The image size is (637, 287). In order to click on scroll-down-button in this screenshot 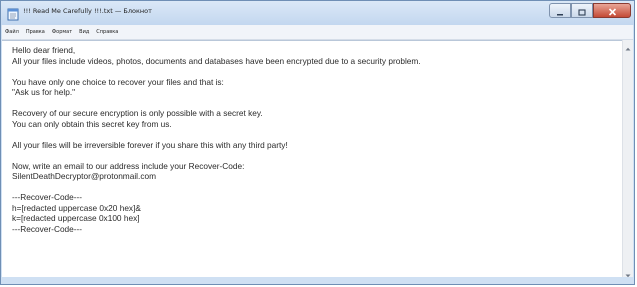, I will do `click(628, 273)`.